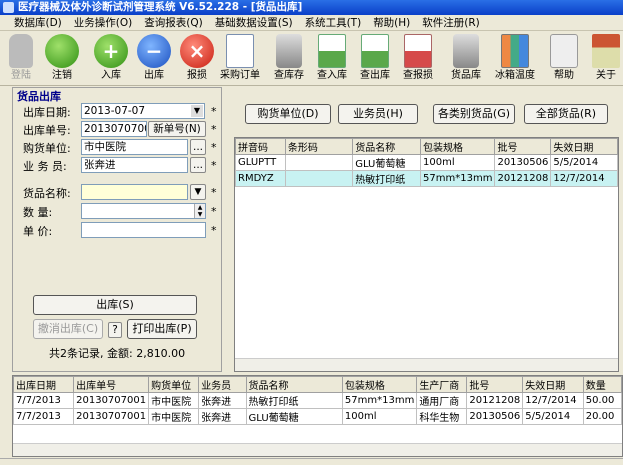  Describe the element at coordinates (379, 416) in the screenshot. I see `table-cell: 100ml` at that location.